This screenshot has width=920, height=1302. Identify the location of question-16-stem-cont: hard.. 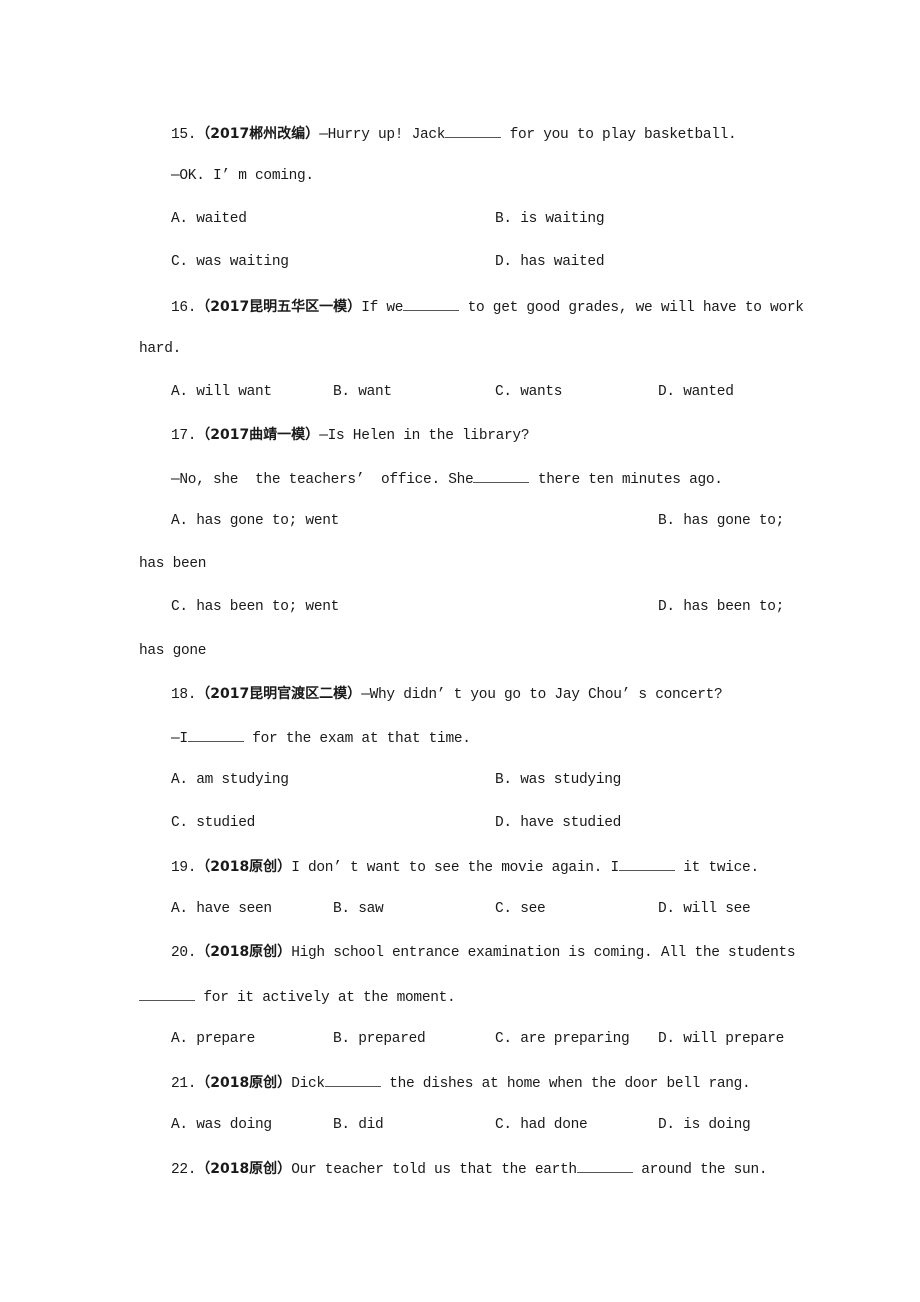
(160, 349).